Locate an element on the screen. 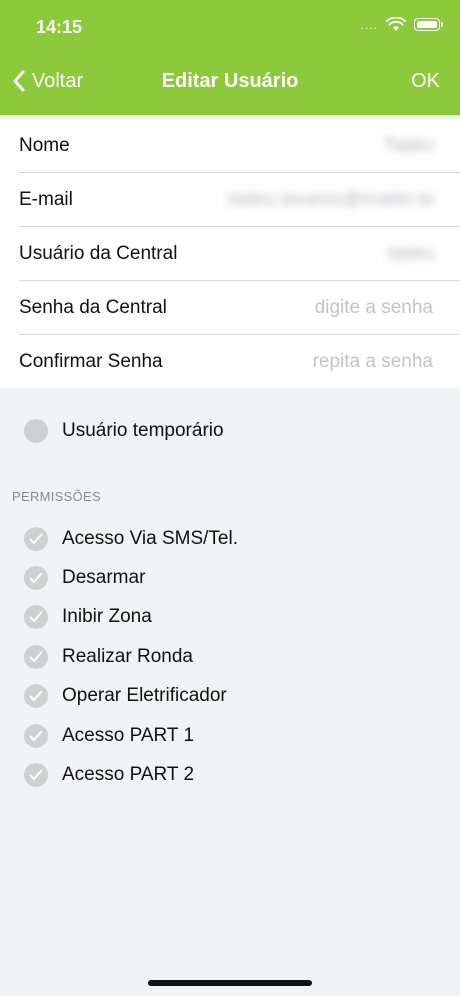  usuario-central-row: Usuário da Central tadeu is located at coordinates (239, 254).